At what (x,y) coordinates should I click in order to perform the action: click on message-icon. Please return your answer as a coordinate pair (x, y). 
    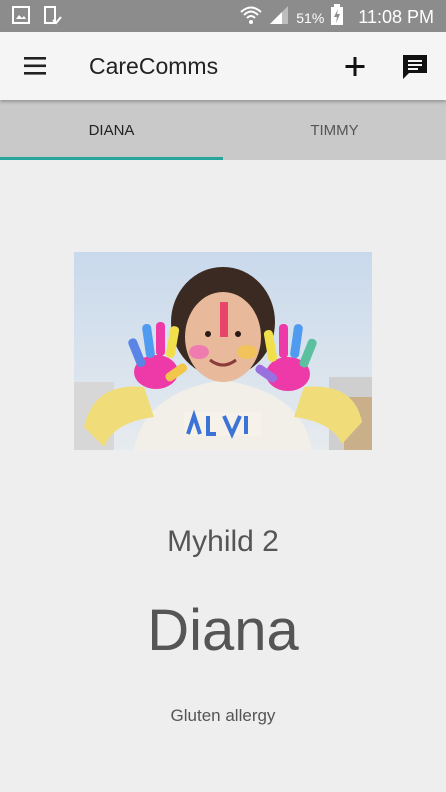
    Looking at the image, I should click on (415, 67).